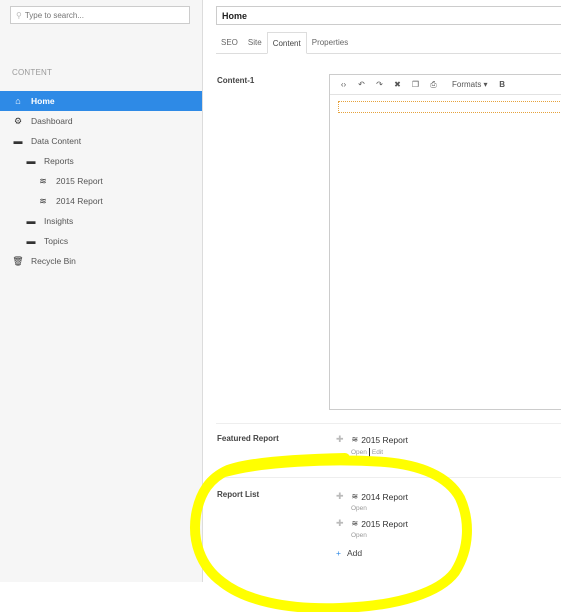 This screenshot has width=561, height=612. What do you see at coordinates (101, 141) in the screenshot?
I see `tree-item-data-content: ▬ Data Content` at bounding box center [101, 141].